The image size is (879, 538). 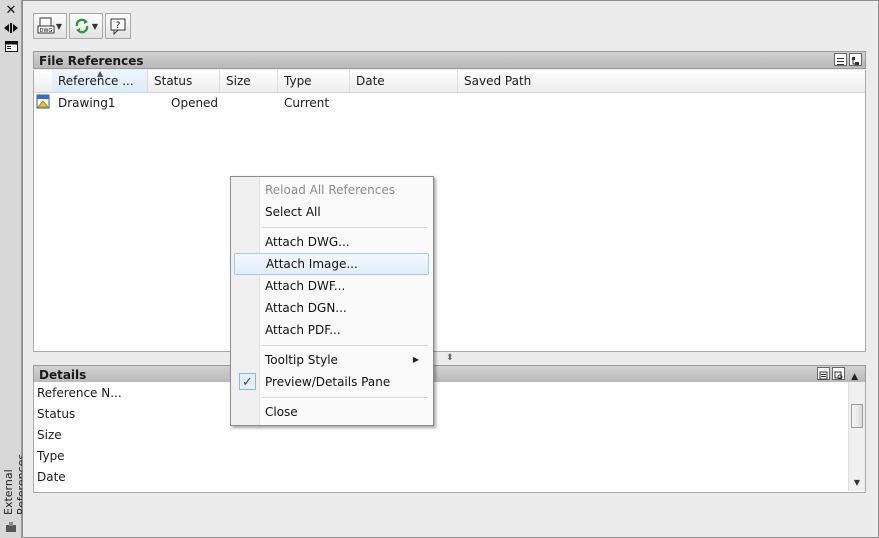 What do you see at coordinates (46, 31) in the screenshot?
I see `attach-dwg-label: DWG` at bounding box center [46, 31].